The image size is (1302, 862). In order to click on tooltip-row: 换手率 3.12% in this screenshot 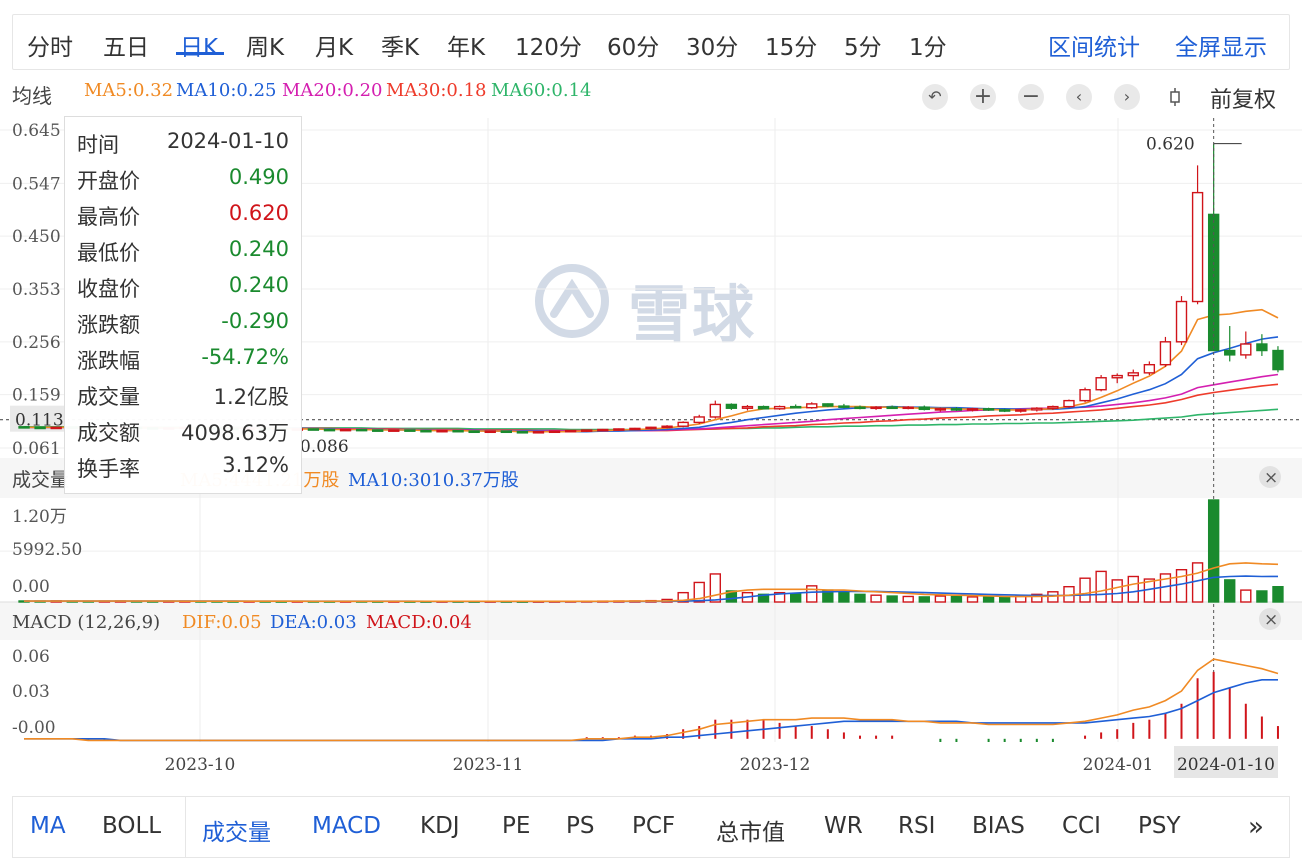, I will do `click(183, 471)`.